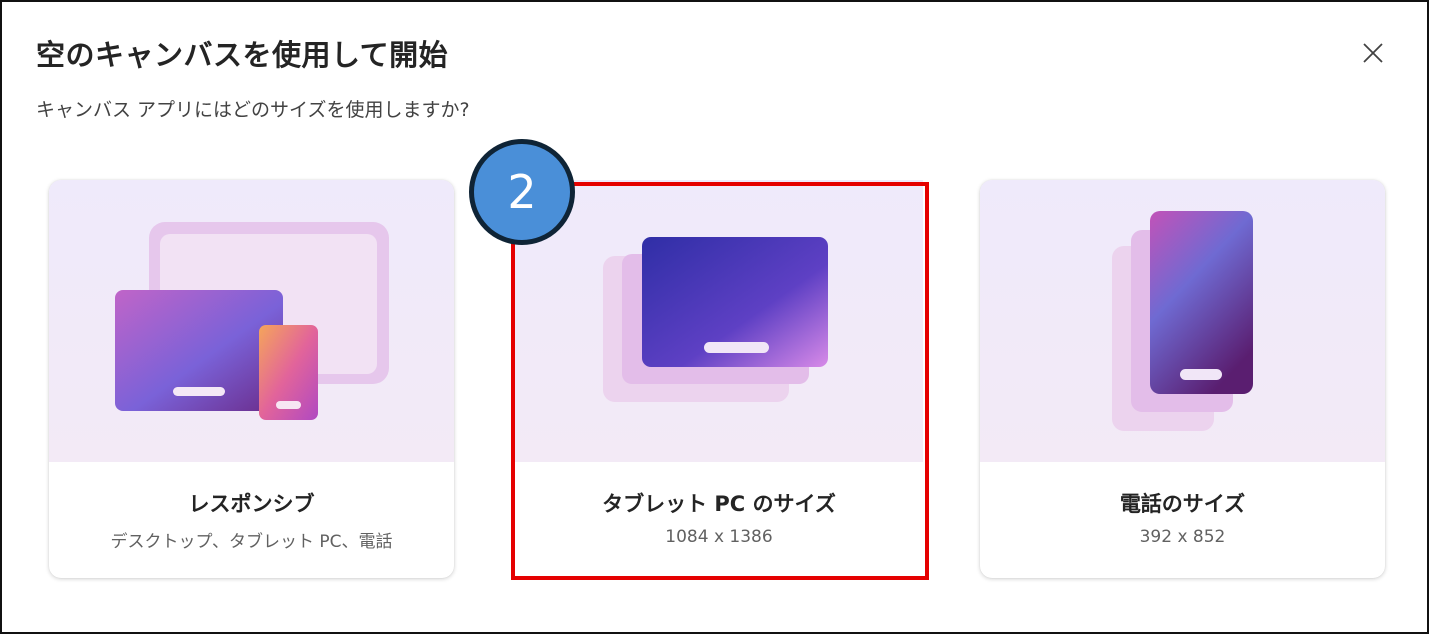  What do you see at coordinates (251, 321) in the screenshot?
I see `responsive-illustration` at bounding box center [251, 321].